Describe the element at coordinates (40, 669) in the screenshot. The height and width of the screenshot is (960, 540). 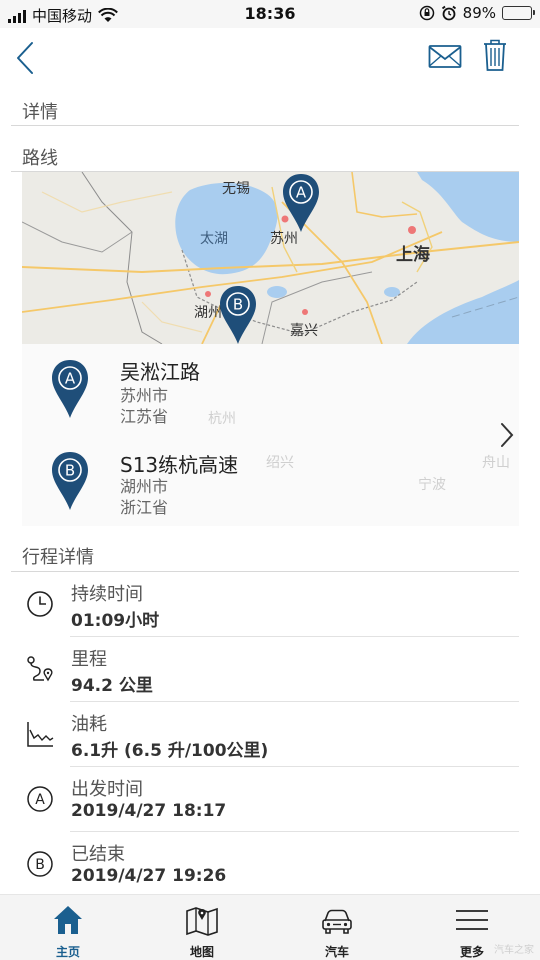
I see `route-icon` at that location.